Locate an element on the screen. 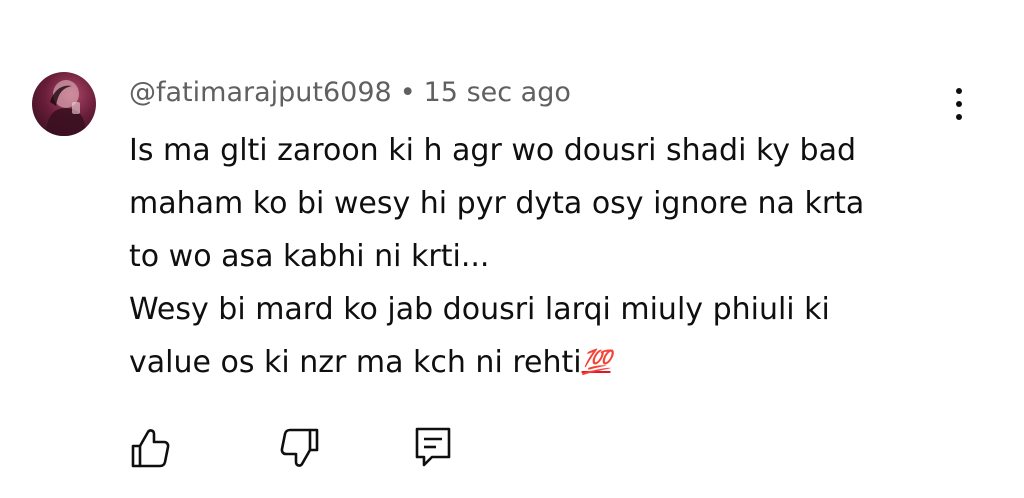 Image resolution: width=1024 pixels, height=498 pixels. more-vertical-icon is located at coordinates (960, 104).